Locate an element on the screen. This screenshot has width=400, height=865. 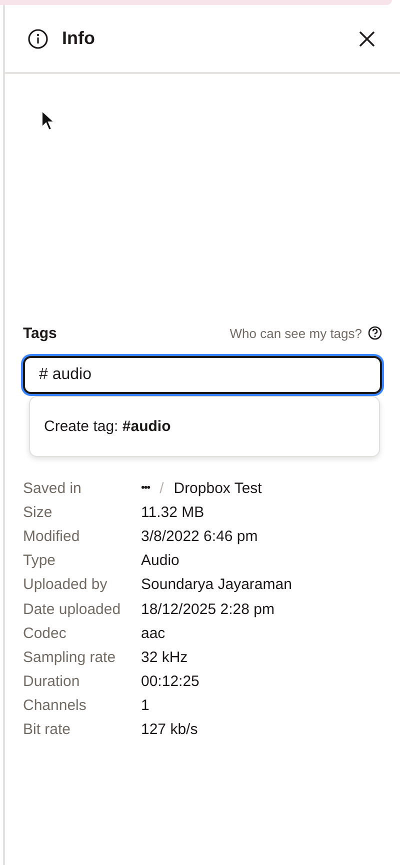
folder-link: Dropbox Test is located at coordinates (218, 488).